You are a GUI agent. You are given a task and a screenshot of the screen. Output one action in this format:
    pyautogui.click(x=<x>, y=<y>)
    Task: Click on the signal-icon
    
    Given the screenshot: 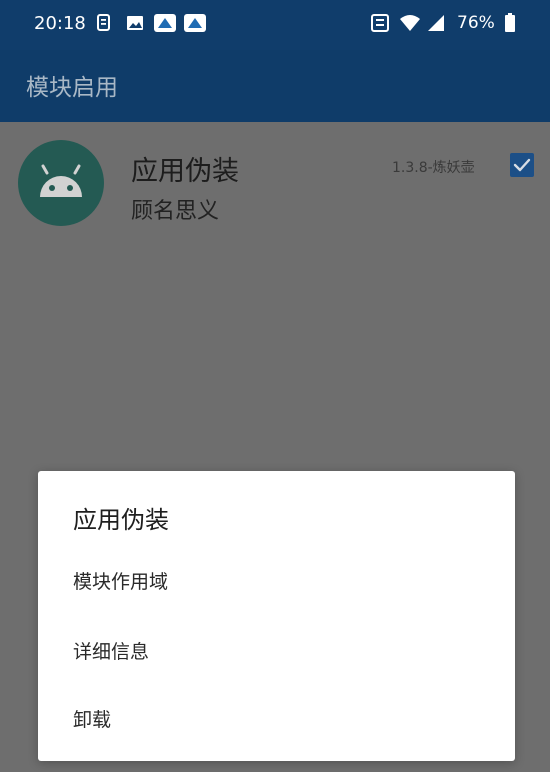 What is the action you would take?
    pyautogui.click(x=436, y=23)
    